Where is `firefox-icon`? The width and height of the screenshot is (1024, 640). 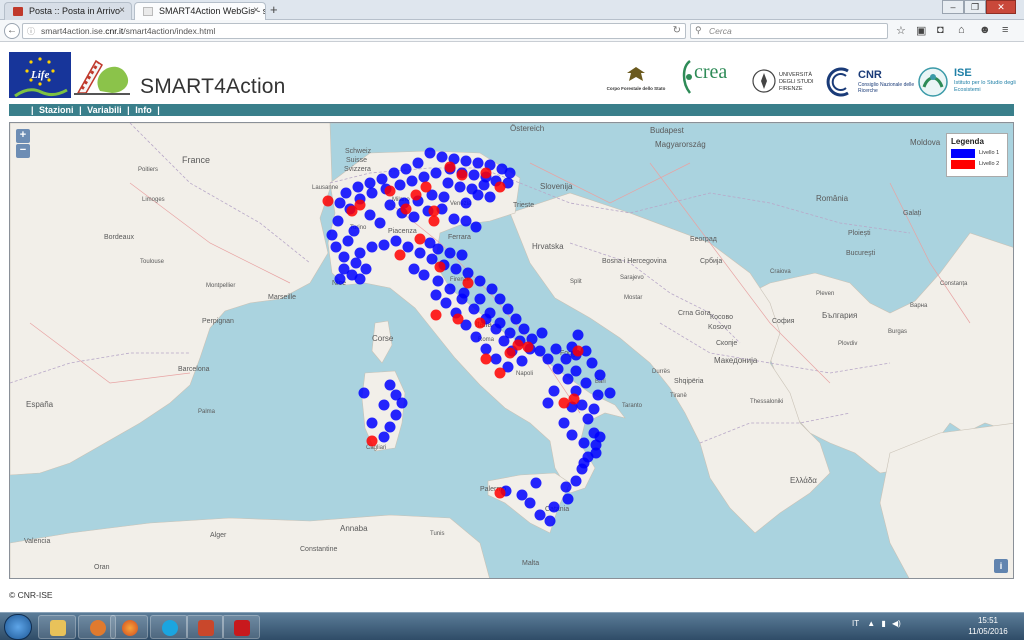 firefox-icon is located at coordinates (129, 627).